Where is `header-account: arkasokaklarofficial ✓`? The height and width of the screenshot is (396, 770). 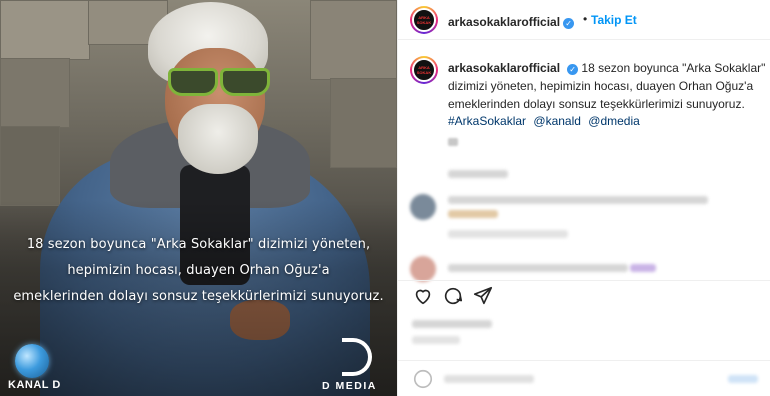
header-account: arkasokaklarofficial ✓ is located at coordinates (511, 22).